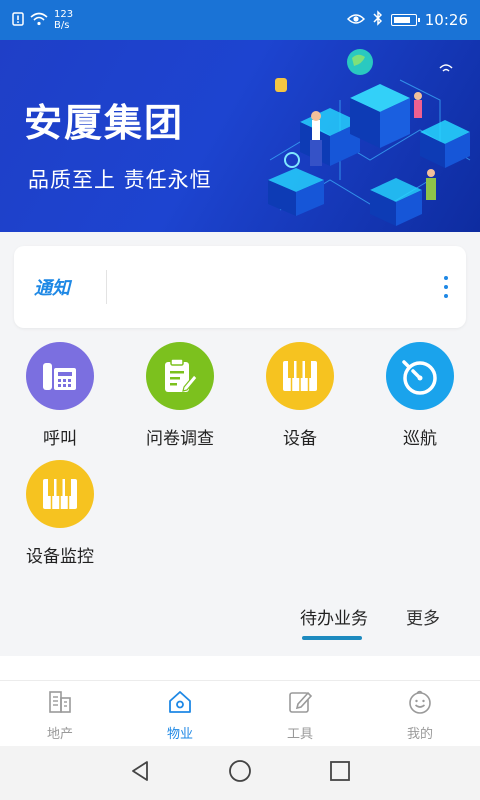 This screenshot has height=800, width=480. I want to click on nav-item-mine: 我的, so click(420, 713).